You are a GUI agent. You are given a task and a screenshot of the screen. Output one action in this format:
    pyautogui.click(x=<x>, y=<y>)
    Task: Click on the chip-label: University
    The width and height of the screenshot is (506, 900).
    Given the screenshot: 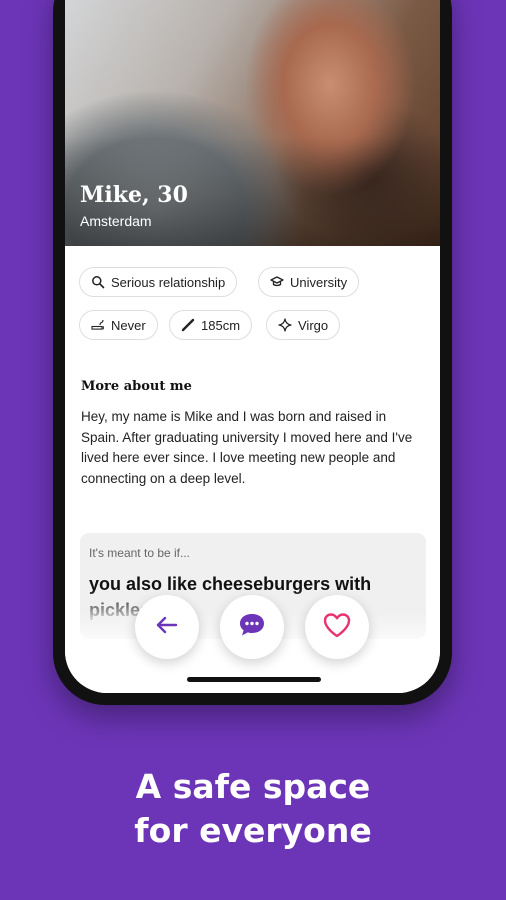 What is the action you would take?
    pyautogui.click(x=319, y=282)
    